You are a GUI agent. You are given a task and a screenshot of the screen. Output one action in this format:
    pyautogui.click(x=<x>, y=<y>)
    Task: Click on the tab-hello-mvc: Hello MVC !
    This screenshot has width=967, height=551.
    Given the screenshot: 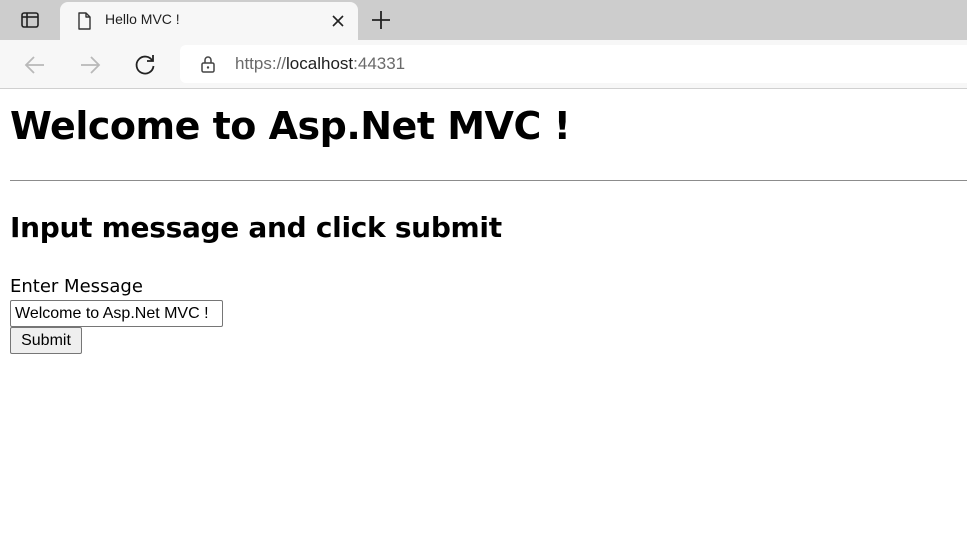 What is the action you would take?
    pyautogui.click(x=209, y=21)
    